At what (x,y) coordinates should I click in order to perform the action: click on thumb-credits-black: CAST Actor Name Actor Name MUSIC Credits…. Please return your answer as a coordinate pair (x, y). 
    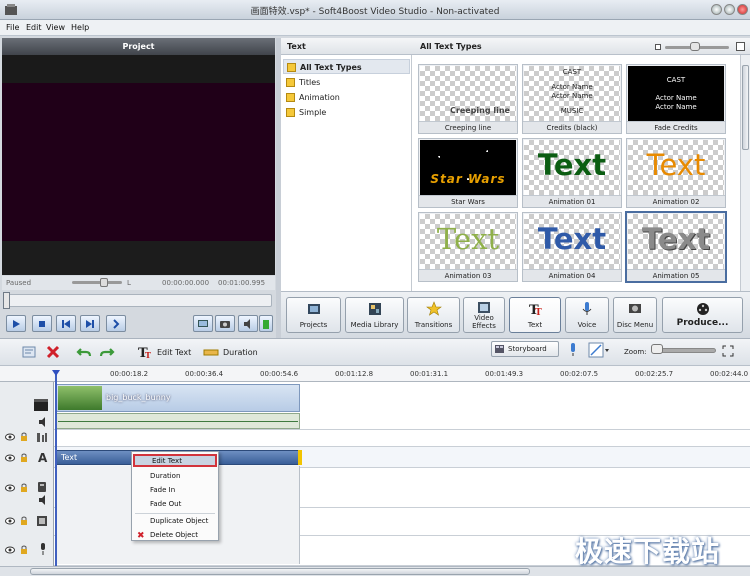
    Looking at the image, I should click on (572, 99).